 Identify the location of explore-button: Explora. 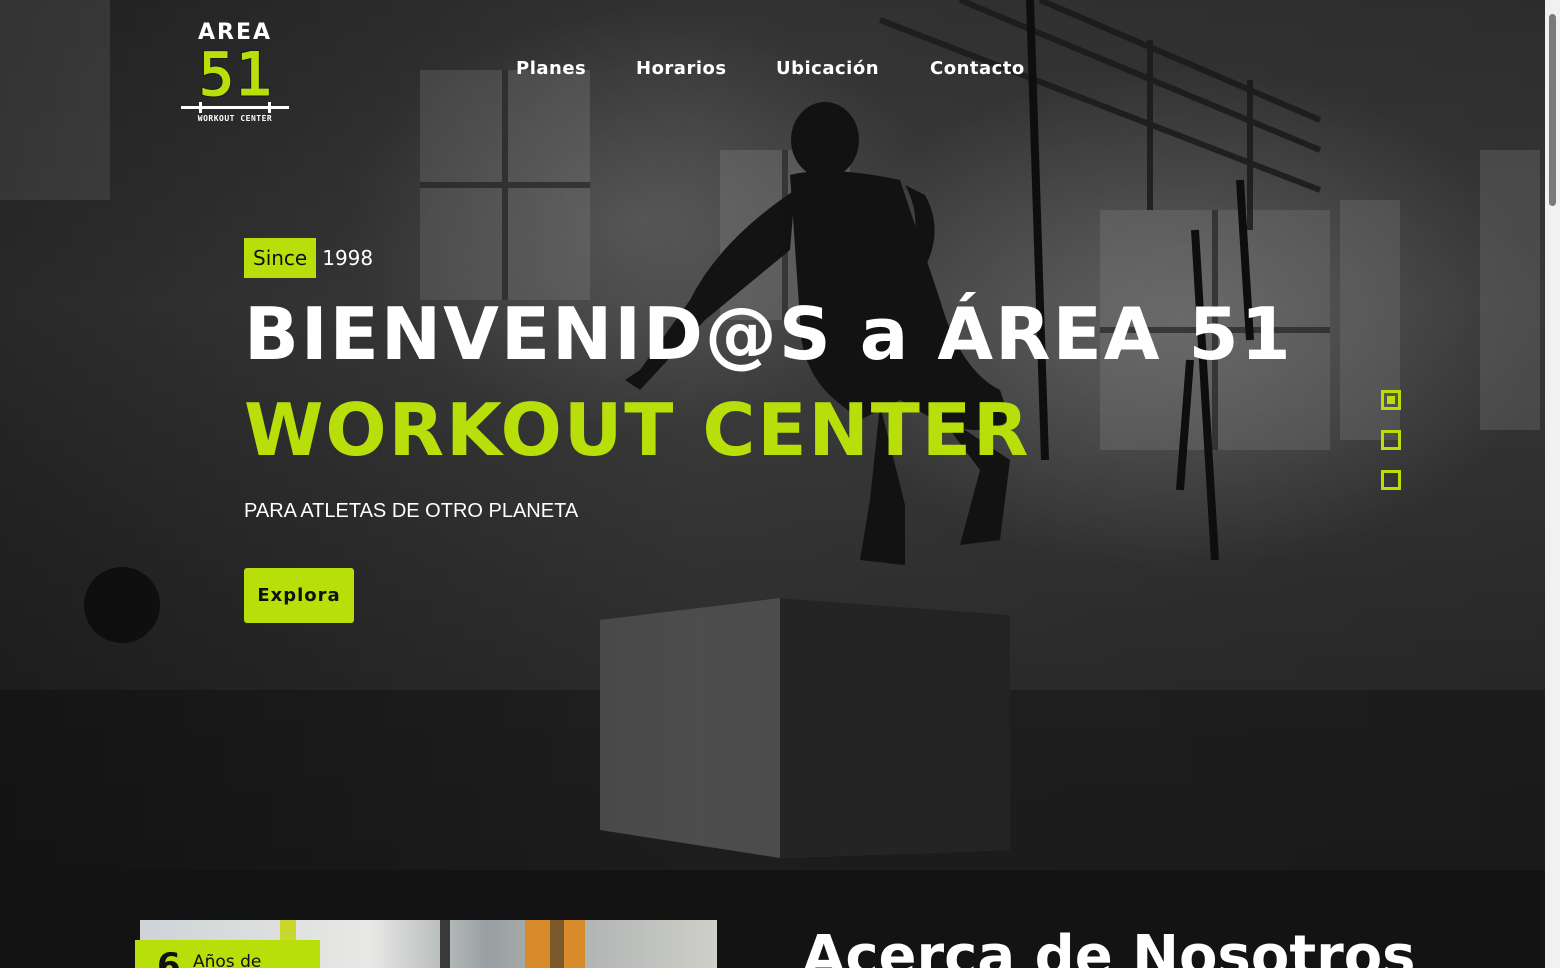
(299, 595).